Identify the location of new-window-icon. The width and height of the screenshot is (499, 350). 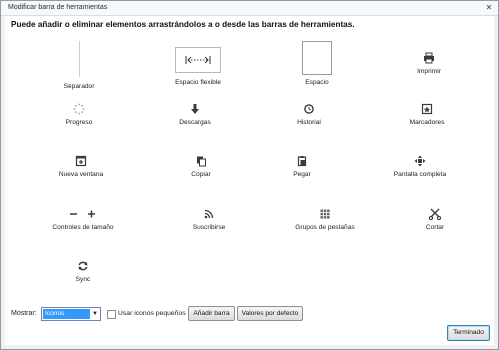
(81, 161).